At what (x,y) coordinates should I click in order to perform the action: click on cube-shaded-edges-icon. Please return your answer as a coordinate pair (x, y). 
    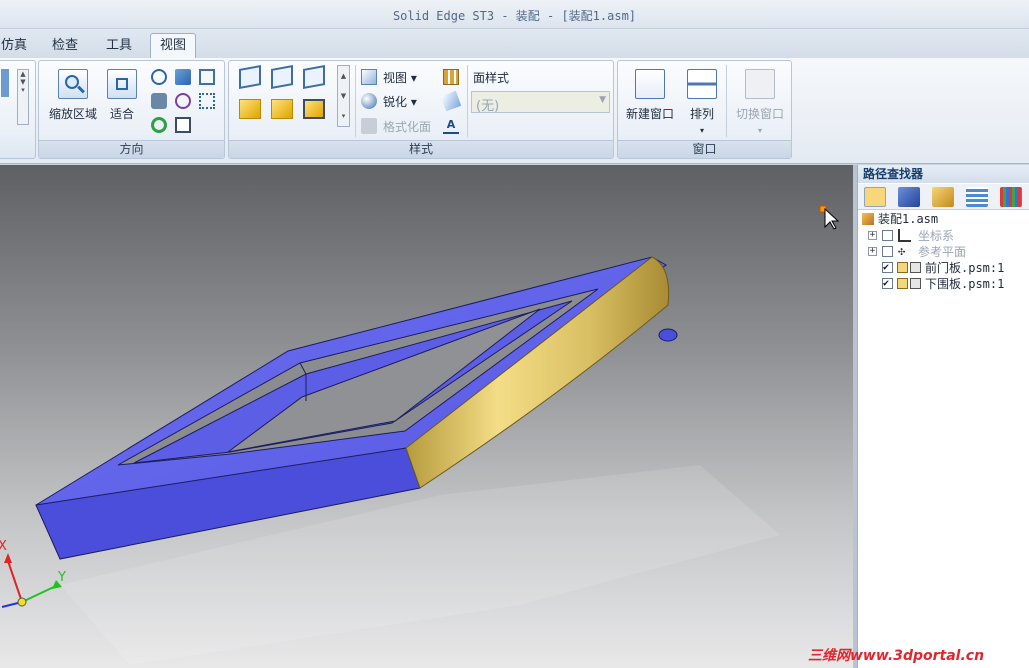
    Looking at the image, I should click on (314, 109).